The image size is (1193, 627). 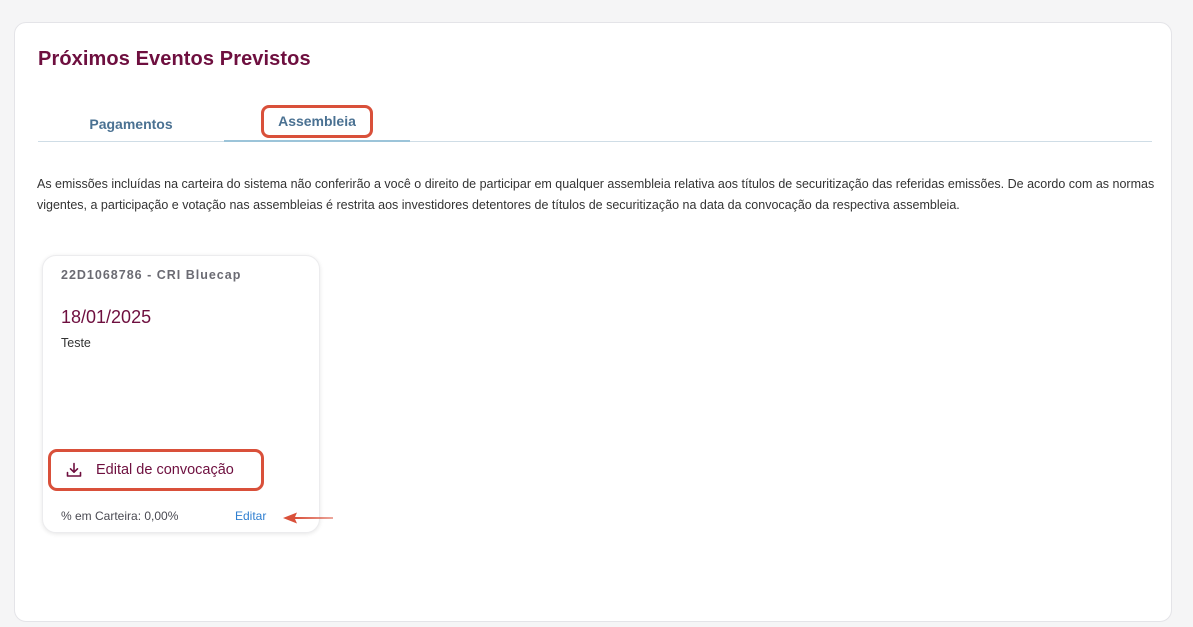 What do you see at coordinates (74, 470) in the screenshot?
I see `download-icon` at bounding box center [74, 470].